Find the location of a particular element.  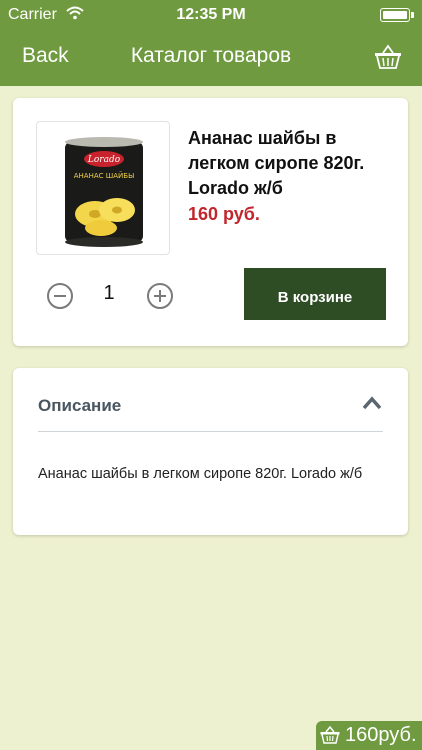

battery-icon is located at coordinates (397, 15).